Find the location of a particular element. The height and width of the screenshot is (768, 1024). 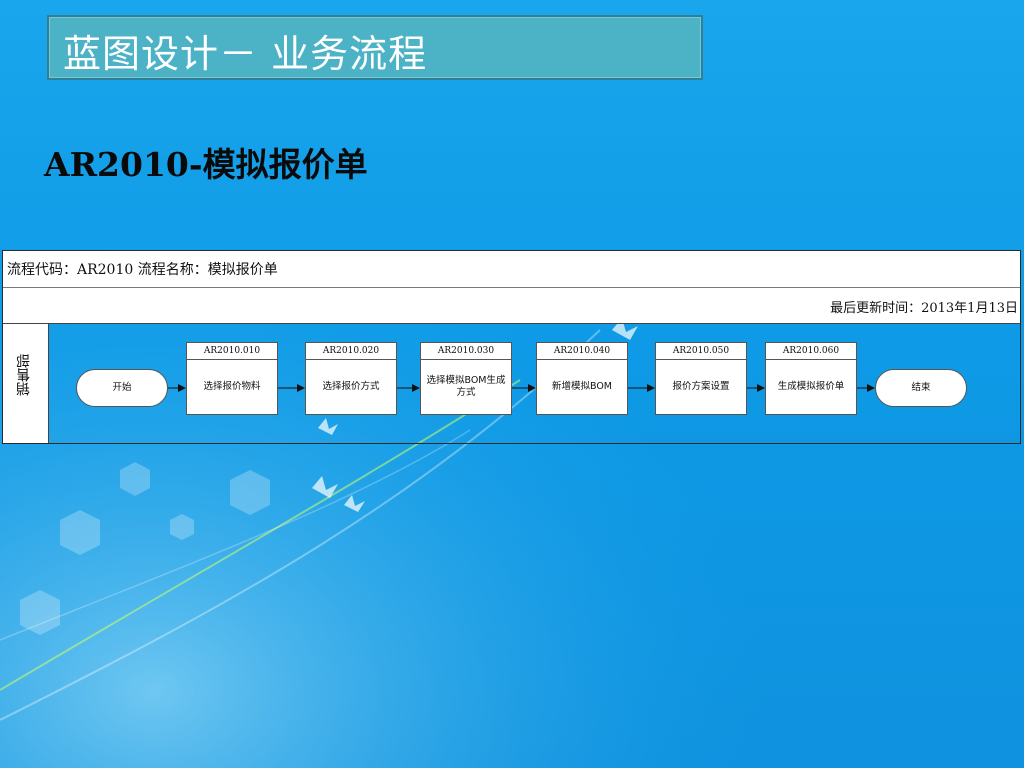

process-step: 选择模拟BOM生成方式 is located at coordinates (466, 387).